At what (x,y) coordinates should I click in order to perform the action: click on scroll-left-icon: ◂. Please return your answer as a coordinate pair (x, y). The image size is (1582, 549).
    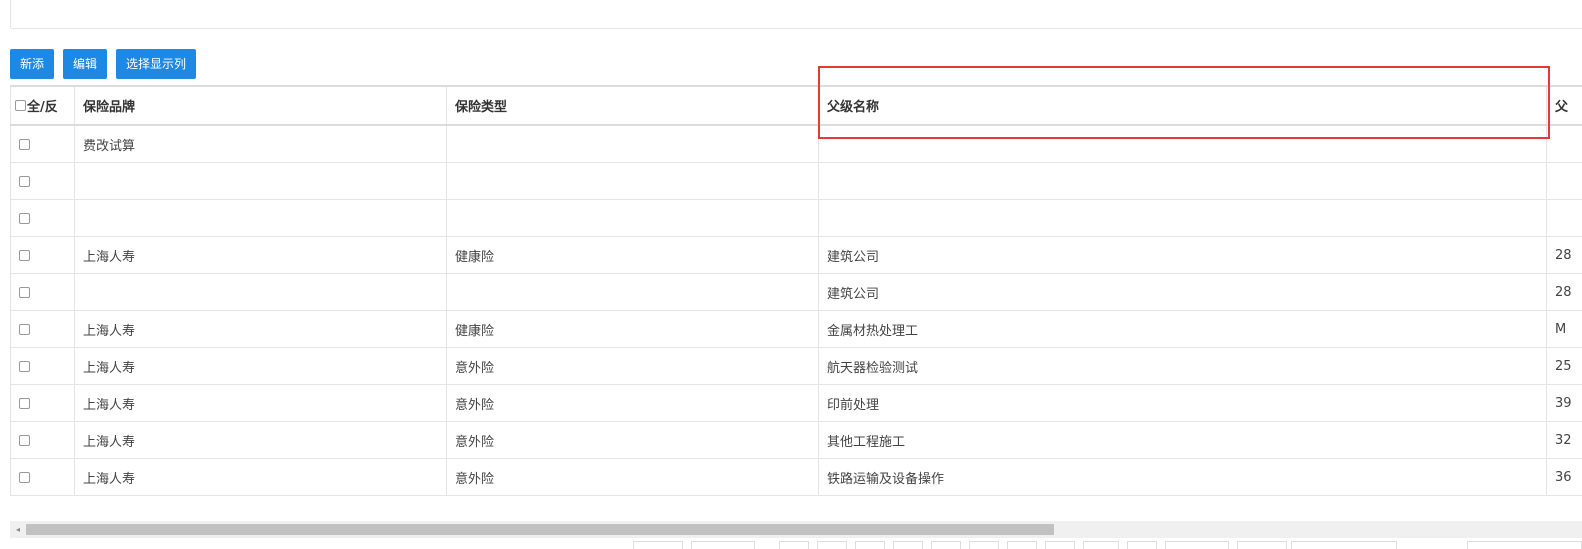
    Looking at the image, I should click on (18, 529).